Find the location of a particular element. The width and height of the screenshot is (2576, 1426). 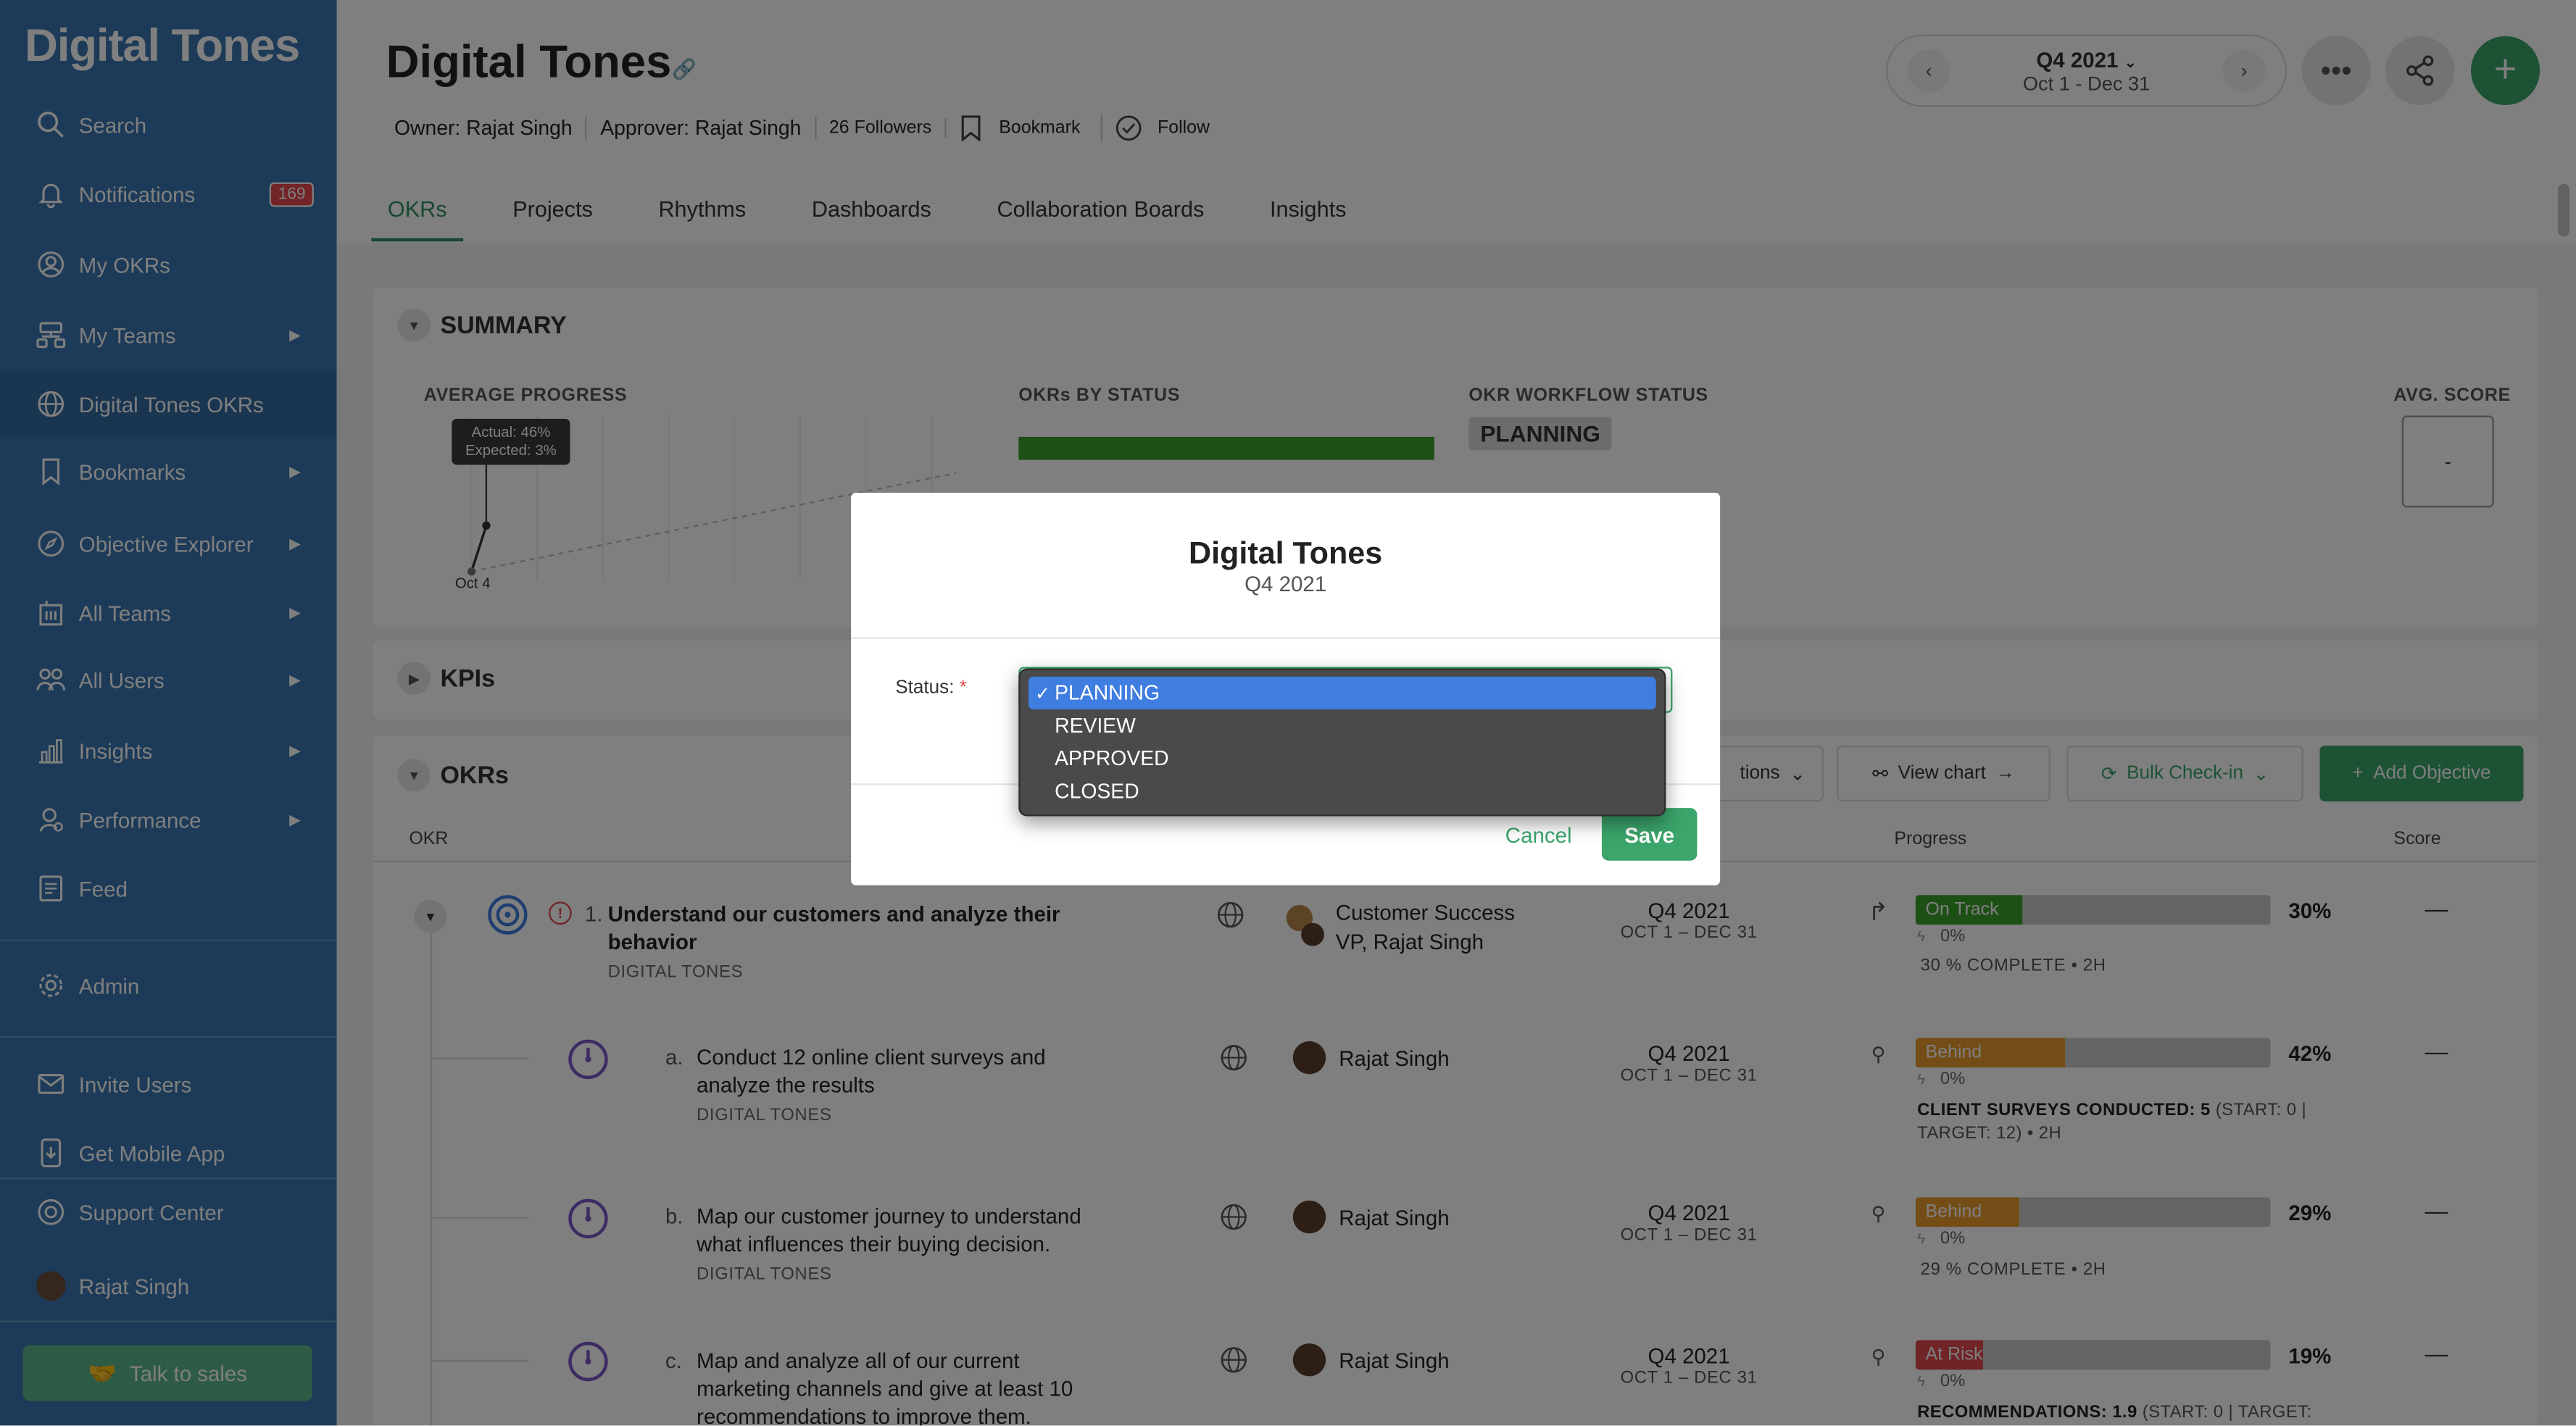

status-option-closed: CLOSED is located at coordinates (1342, 791).